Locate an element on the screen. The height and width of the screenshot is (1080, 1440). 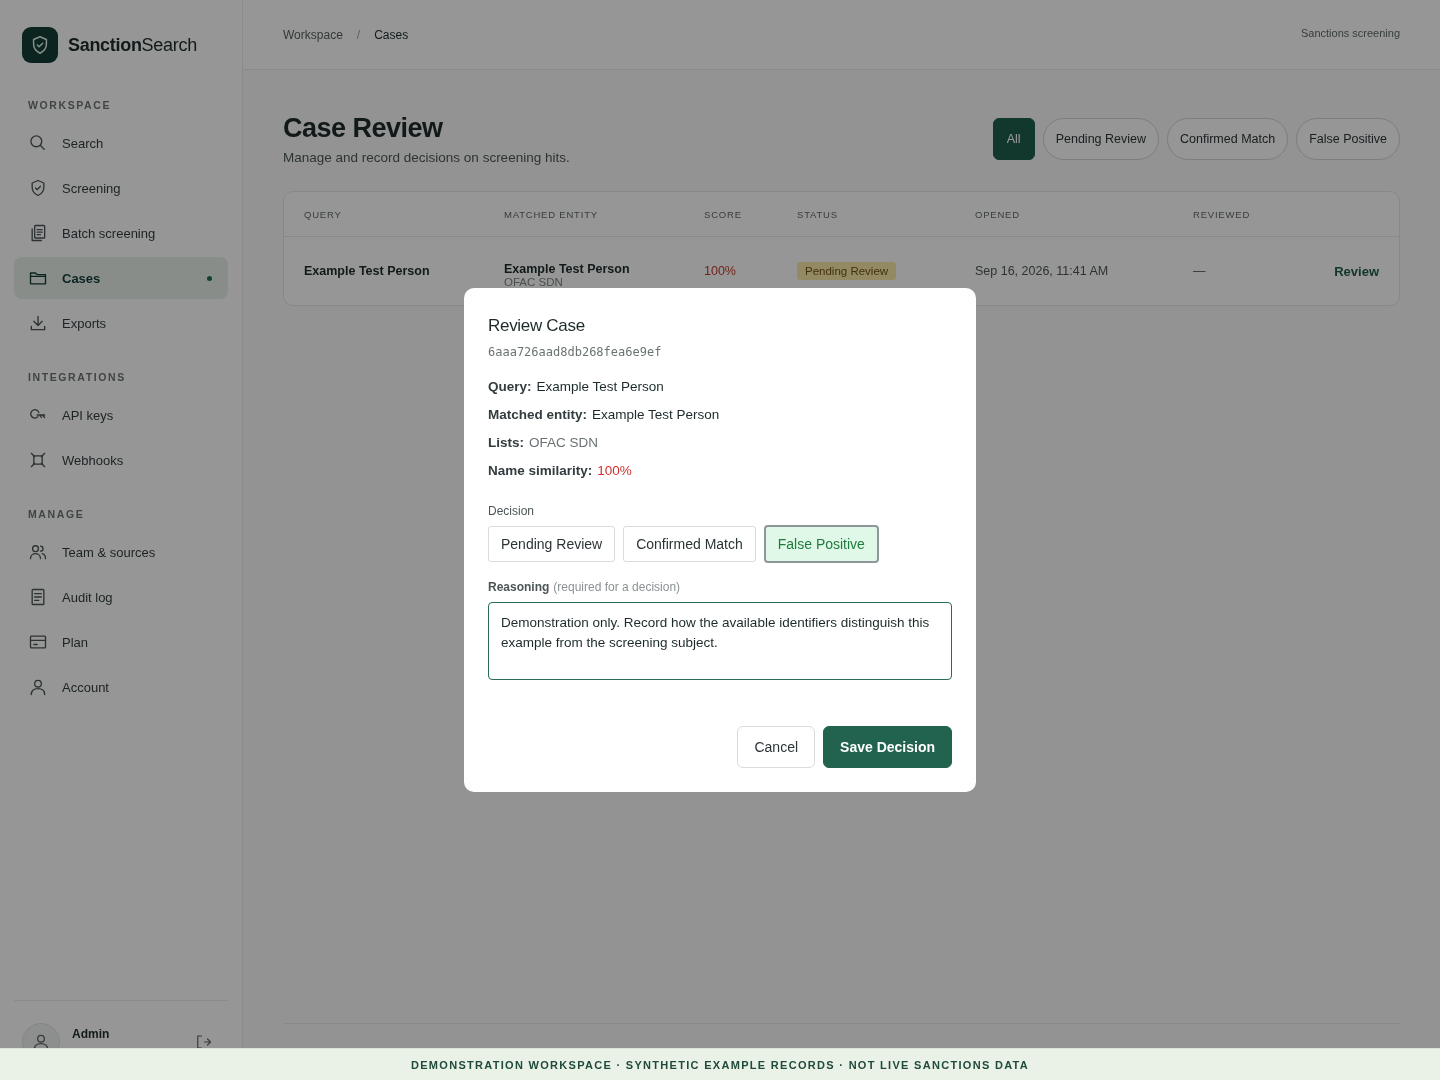
dialog-title: Review Case is located at coordinates (537, 326).